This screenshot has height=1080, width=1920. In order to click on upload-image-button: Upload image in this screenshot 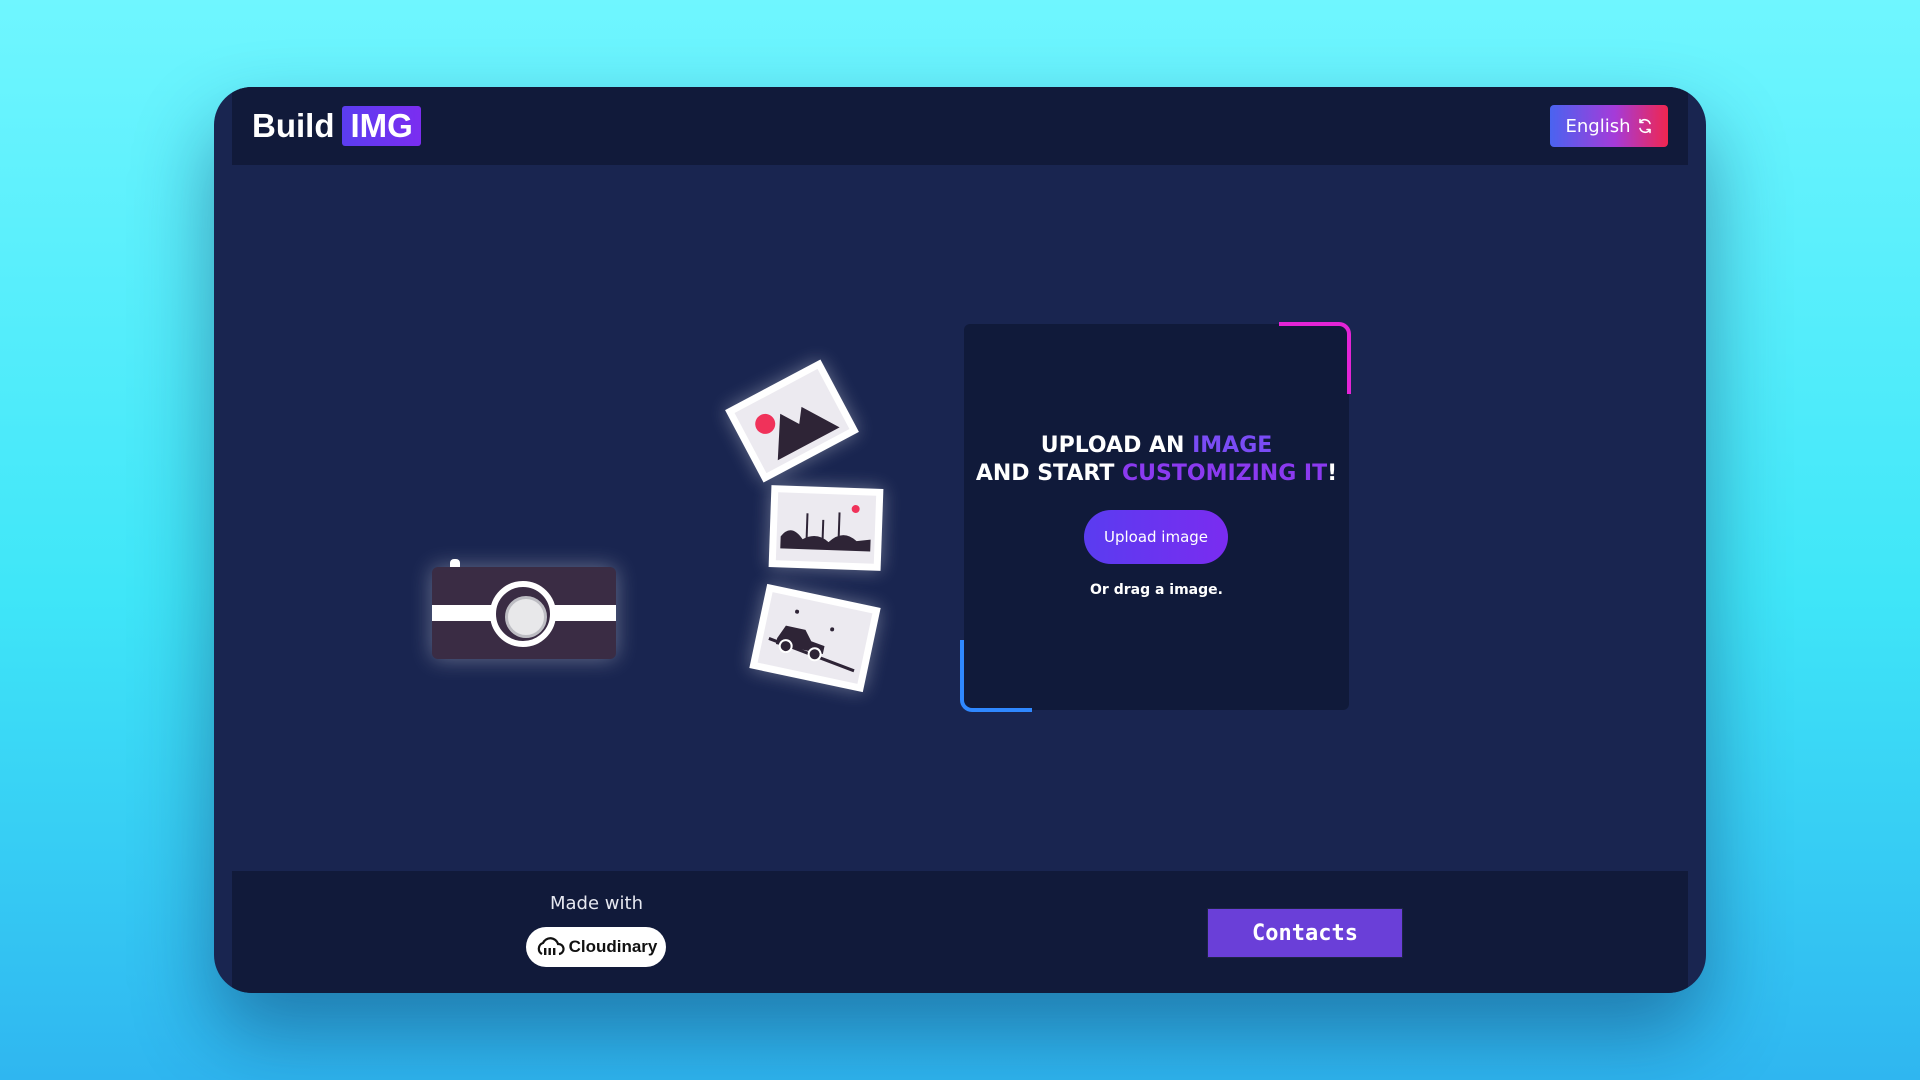, I will do `click(1156, 537)`.